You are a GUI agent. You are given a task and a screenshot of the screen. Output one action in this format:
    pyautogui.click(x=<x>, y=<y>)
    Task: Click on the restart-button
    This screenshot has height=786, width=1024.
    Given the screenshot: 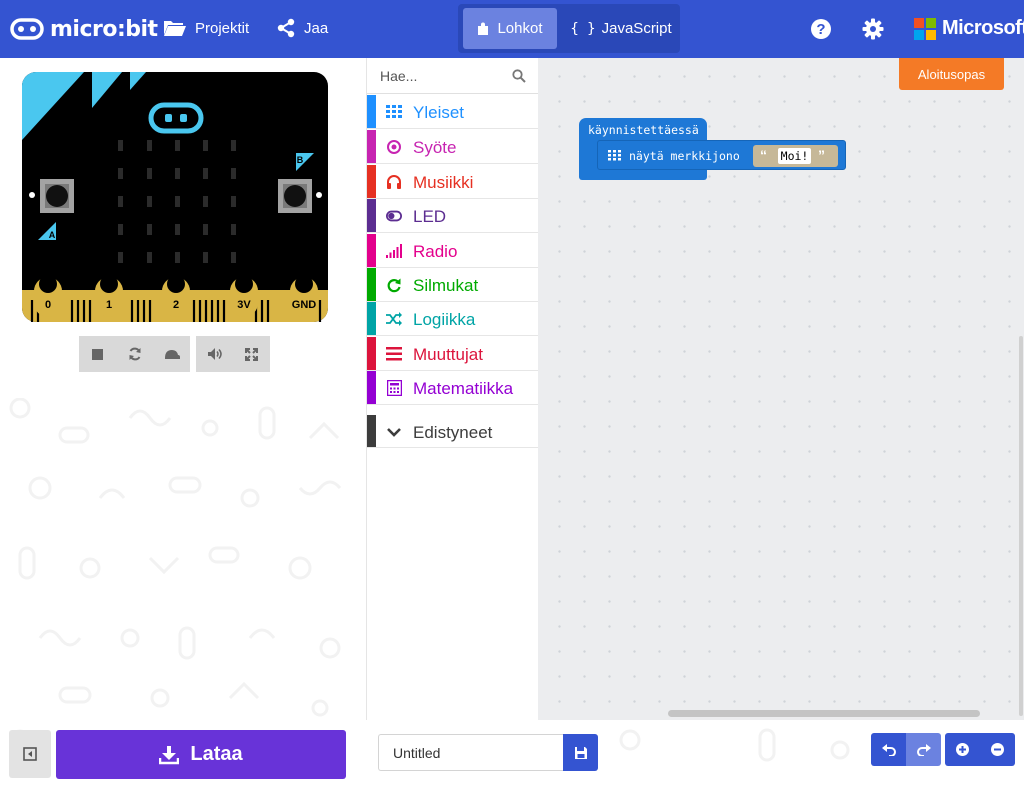 What is the action you would take?
    pyautogui.click(x=134, y=354)
    